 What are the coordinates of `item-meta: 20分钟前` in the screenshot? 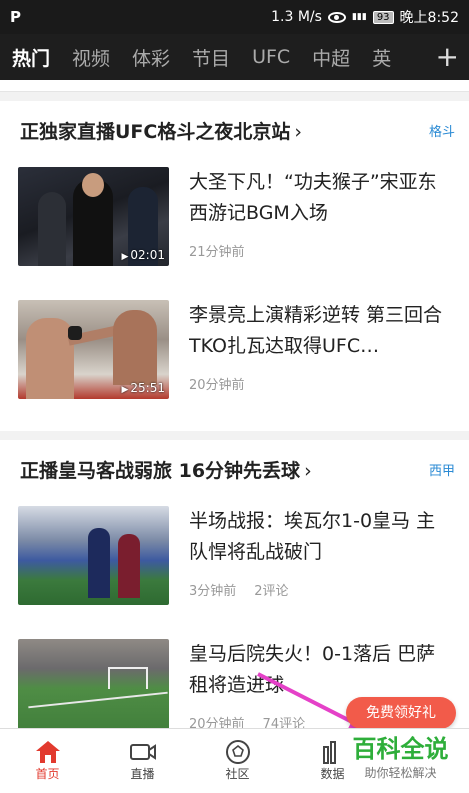 It's located at (320, 383).